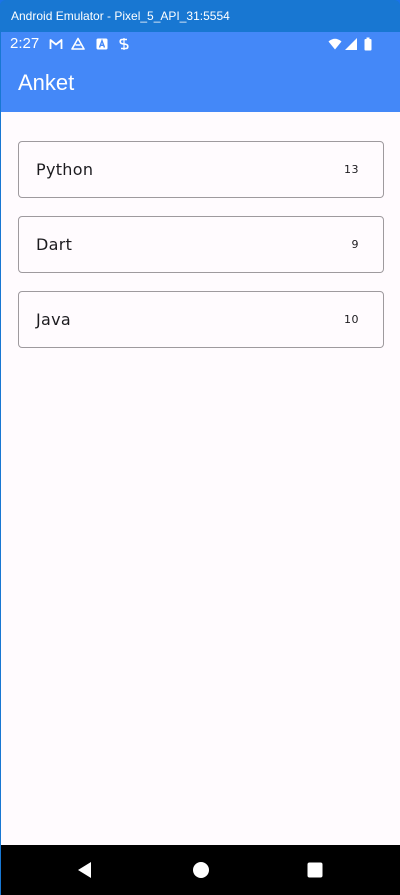 This screenshot has height=895, width=400. Describe the element at coordinates (315, 870) in the screenshot. I see `recents-icon` at that location.